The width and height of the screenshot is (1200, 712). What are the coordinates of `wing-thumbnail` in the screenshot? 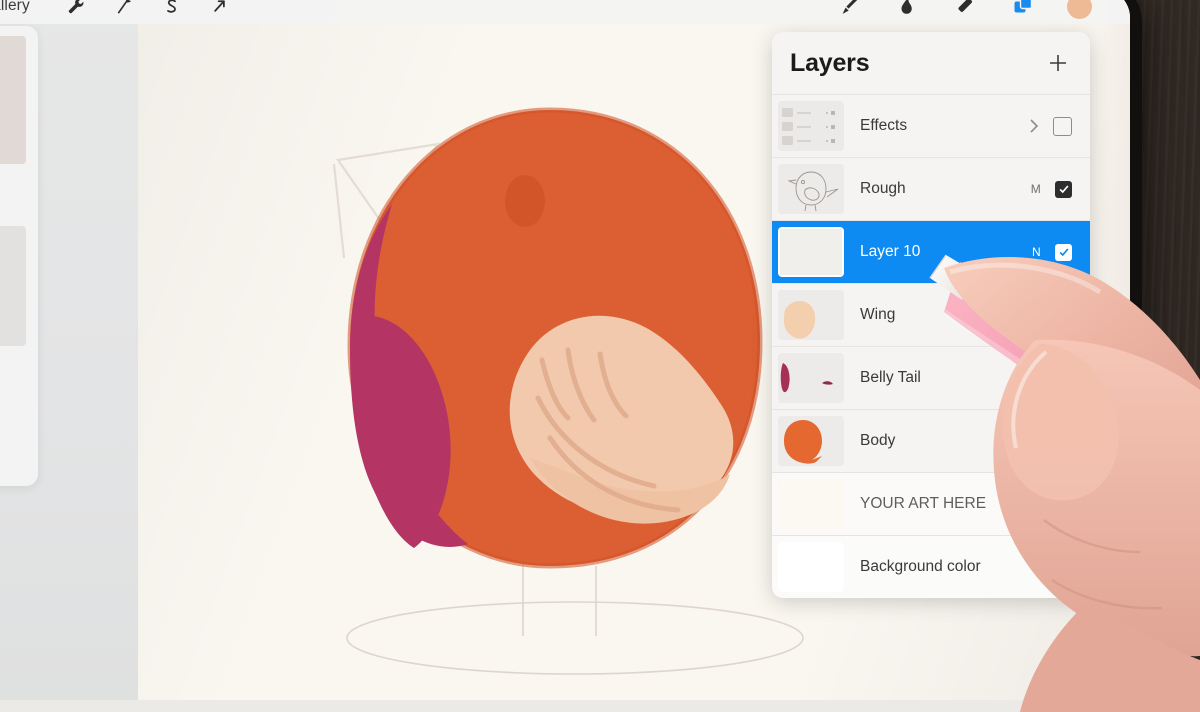 It's located at (811, 315).